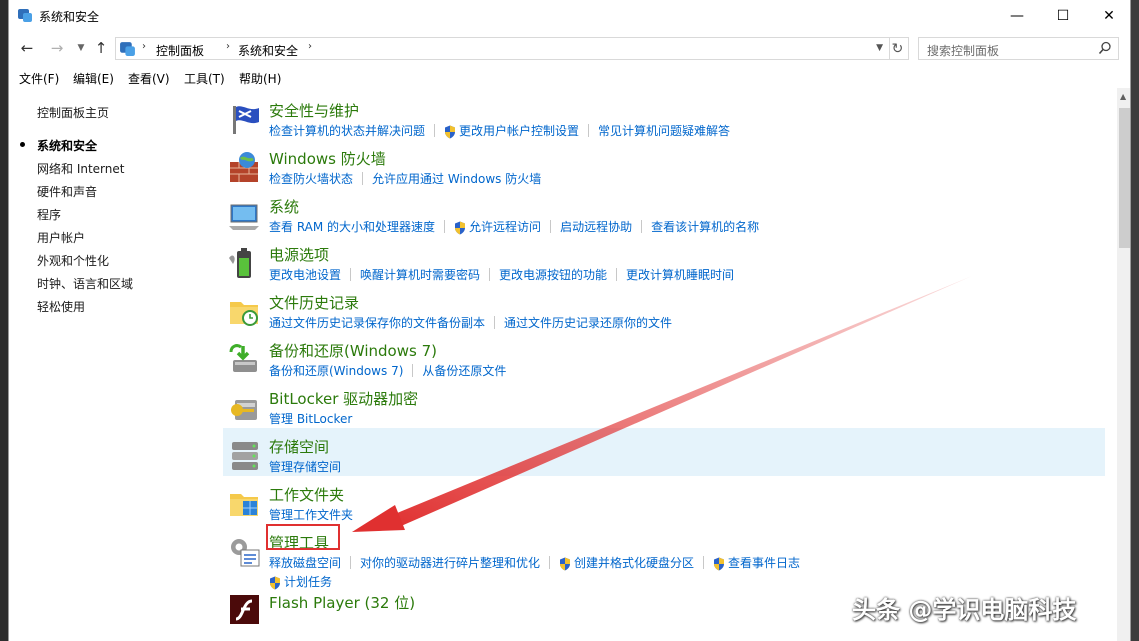  What do you see at coordinates (244, 119) in the screenshot?
I see `security-flag-icon` at bounding box center [244, 119].